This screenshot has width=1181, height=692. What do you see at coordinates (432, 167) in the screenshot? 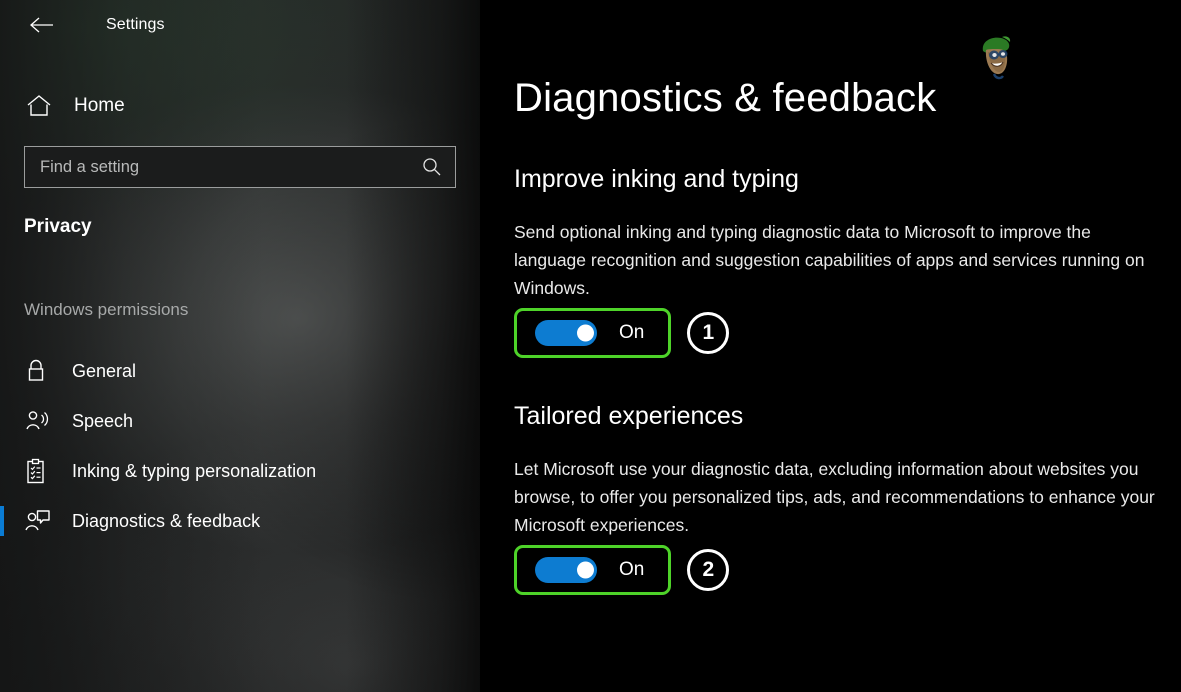
I see `search-icon` at bounding box center [432, 167].